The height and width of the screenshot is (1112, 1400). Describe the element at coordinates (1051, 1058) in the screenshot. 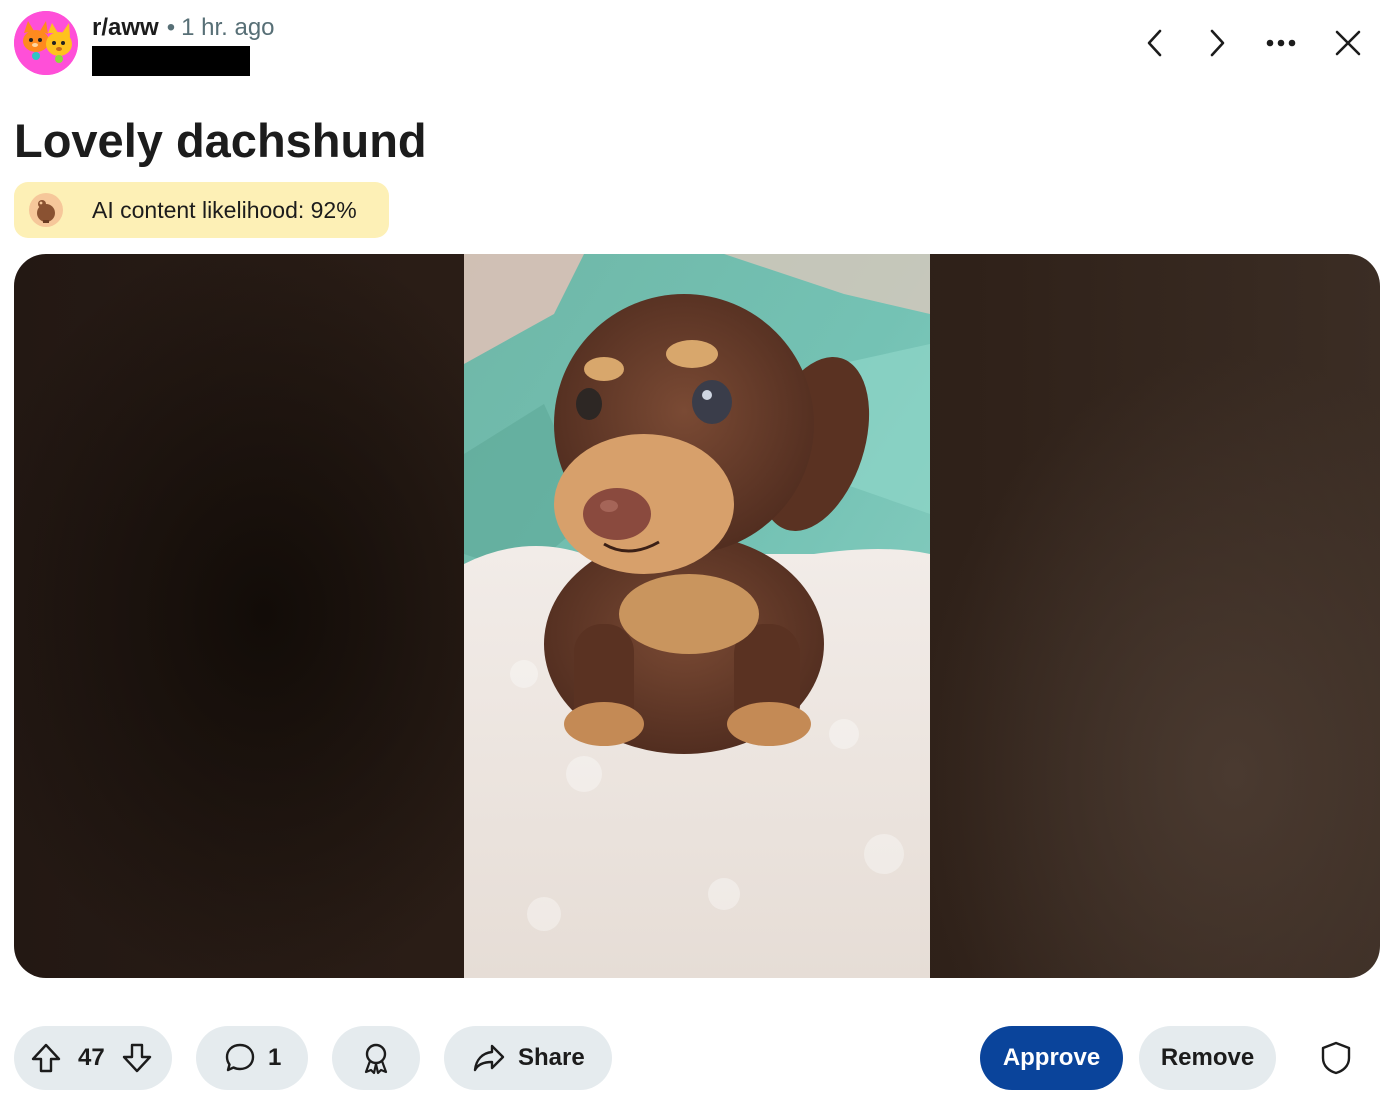

I see `approve-button: Approve` at that location.